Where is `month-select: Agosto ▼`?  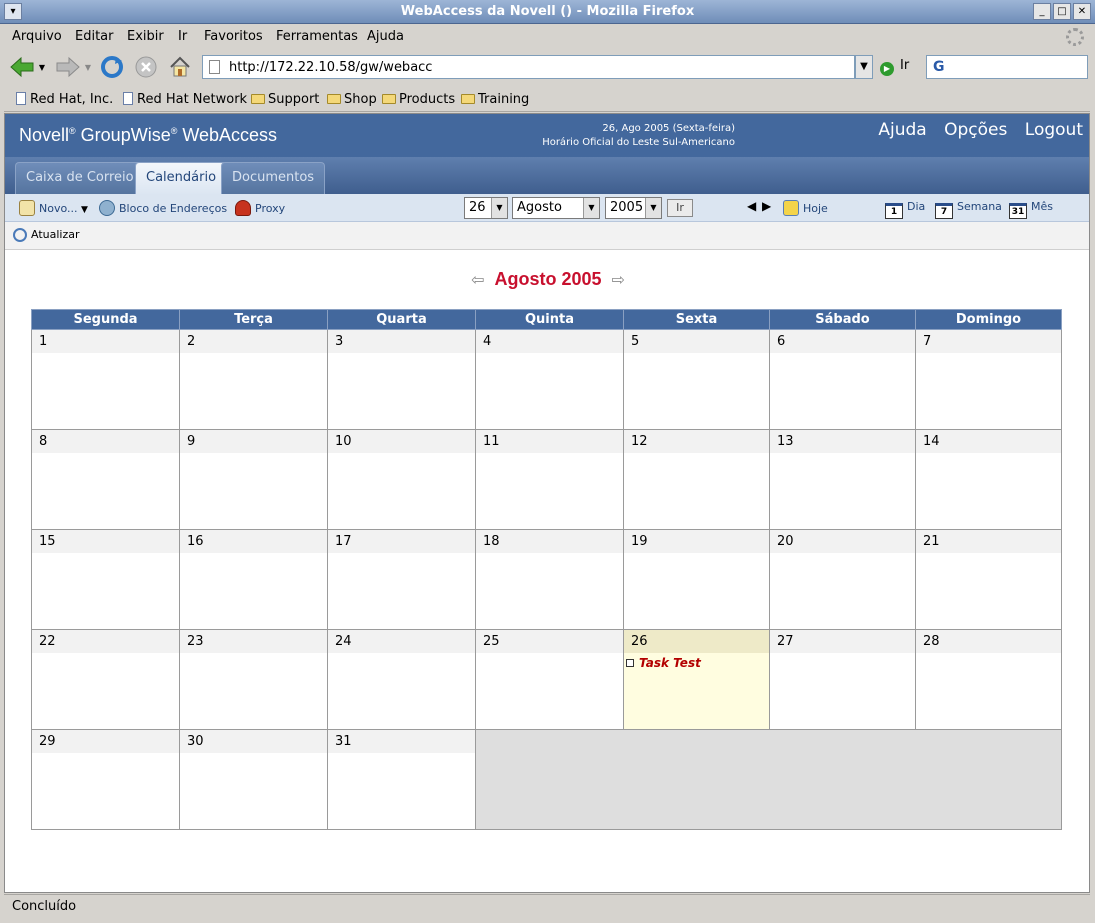 month-select: Agosto ▼ is located at coordinates (556, 208).